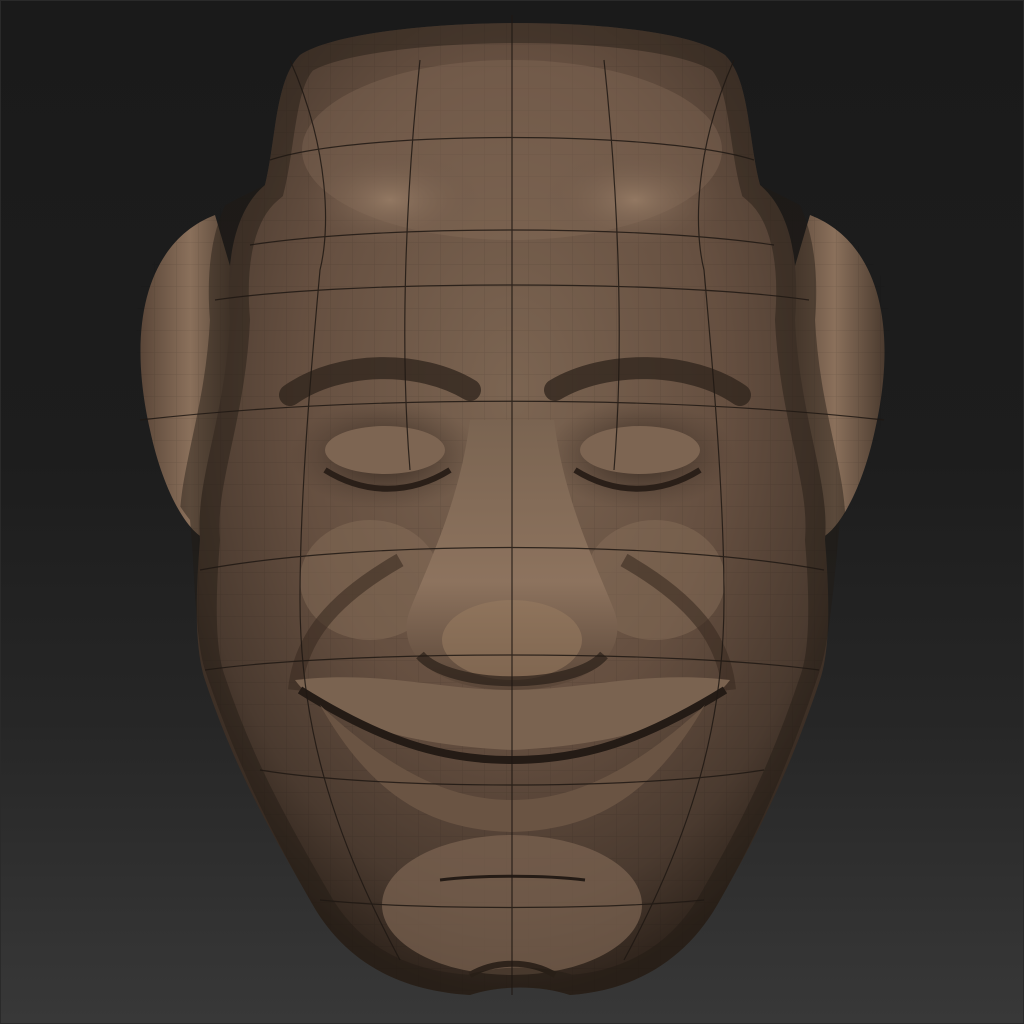 The width and height of the screenshot is (1024, 1024). Describe the element at coordinates (385, 450) in the screenshot. I see `left-eyelid` at that location.